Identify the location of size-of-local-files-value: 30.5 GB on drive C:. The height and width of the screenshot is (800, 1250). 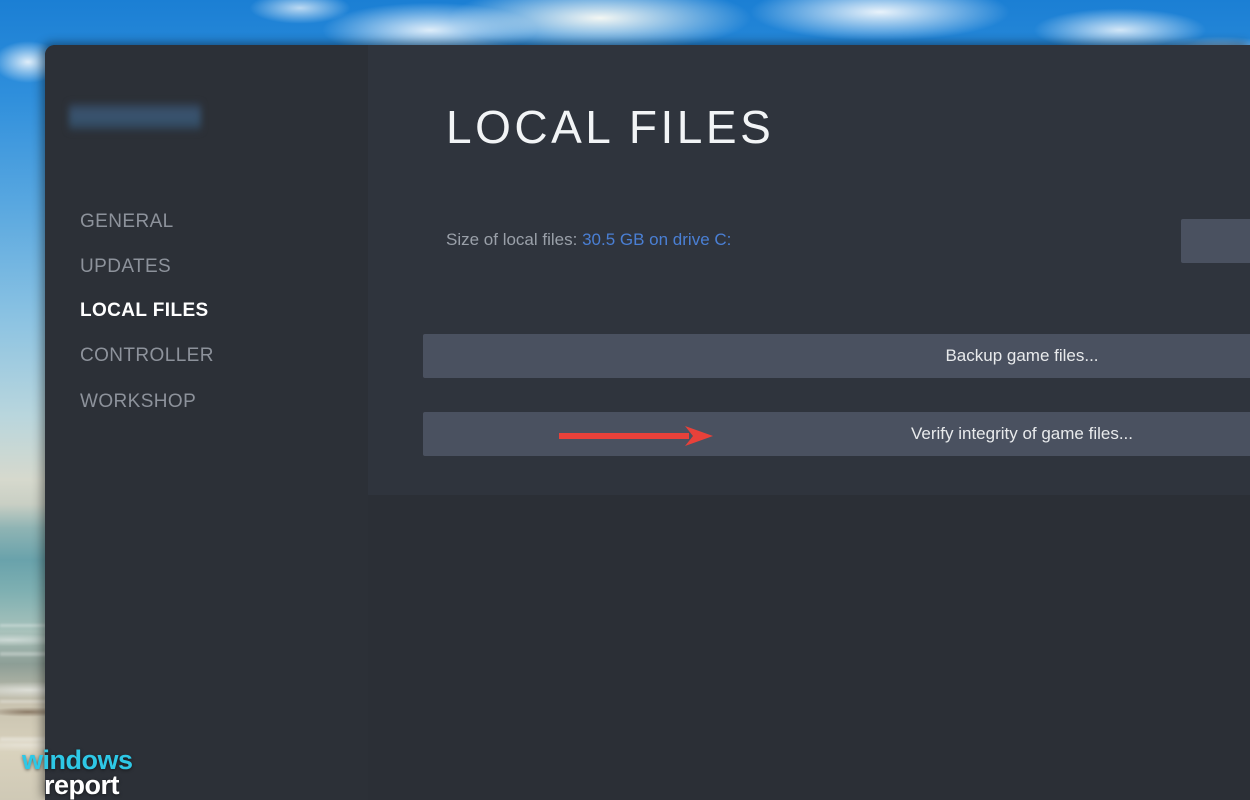
(657, 239).